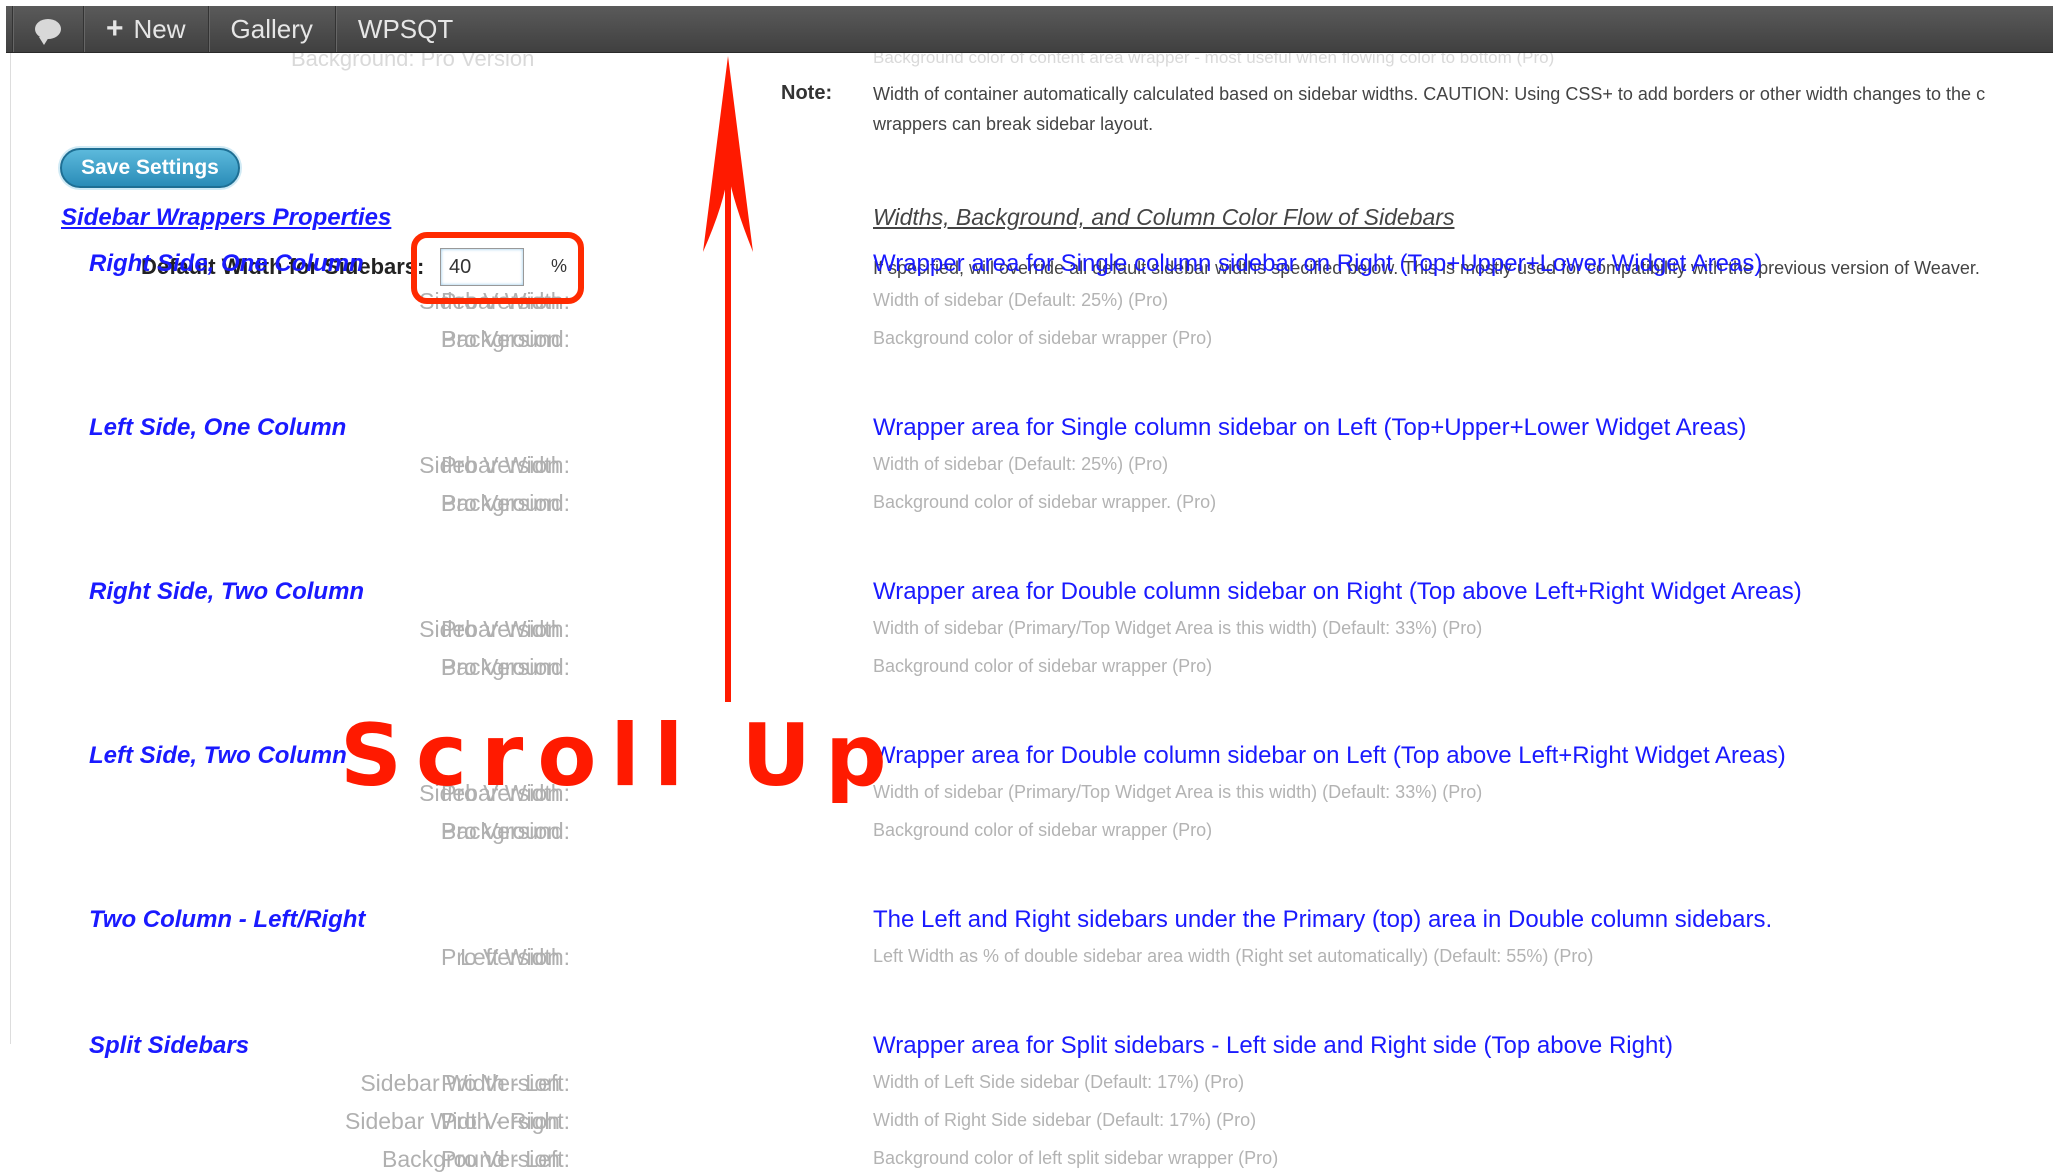 Image resolution: width=2053 pixels, height=1173 pixels. I want to click on comments-menu, so click(48, 29).